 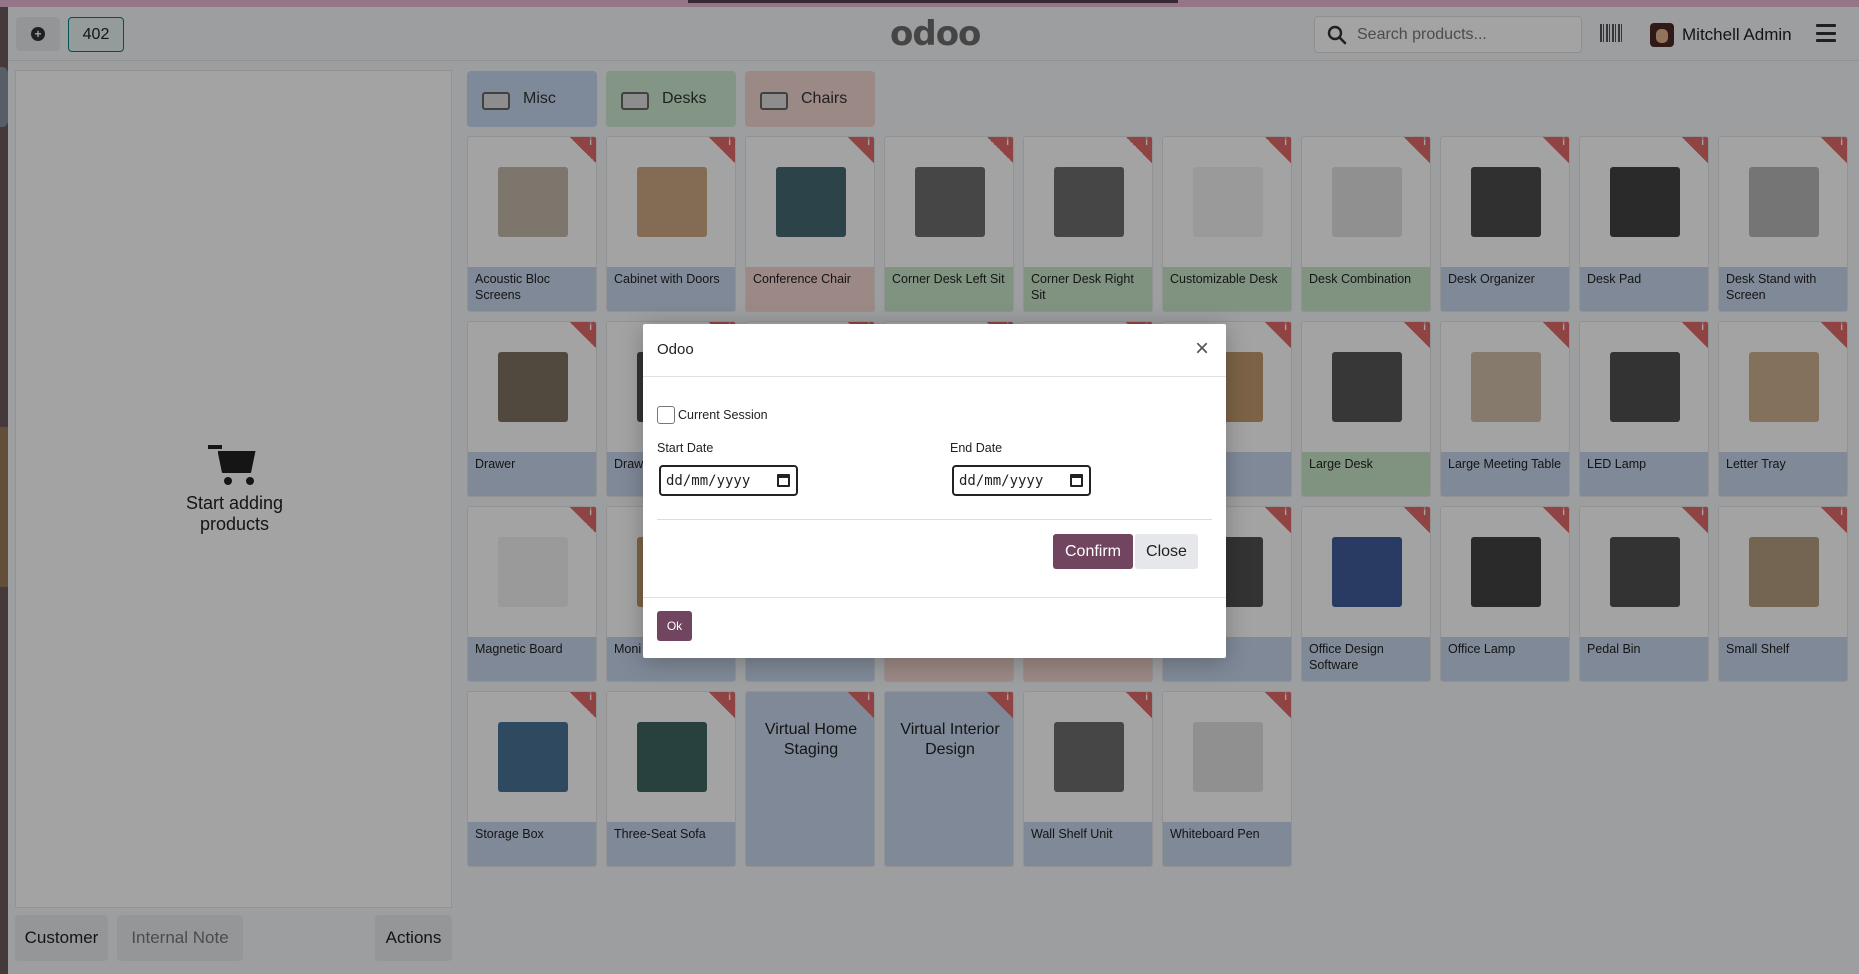 What do you see at coordinates (934, 626) in the screenshot?
I see `dialog-footer: Ok` at bounding box center [934, 626].